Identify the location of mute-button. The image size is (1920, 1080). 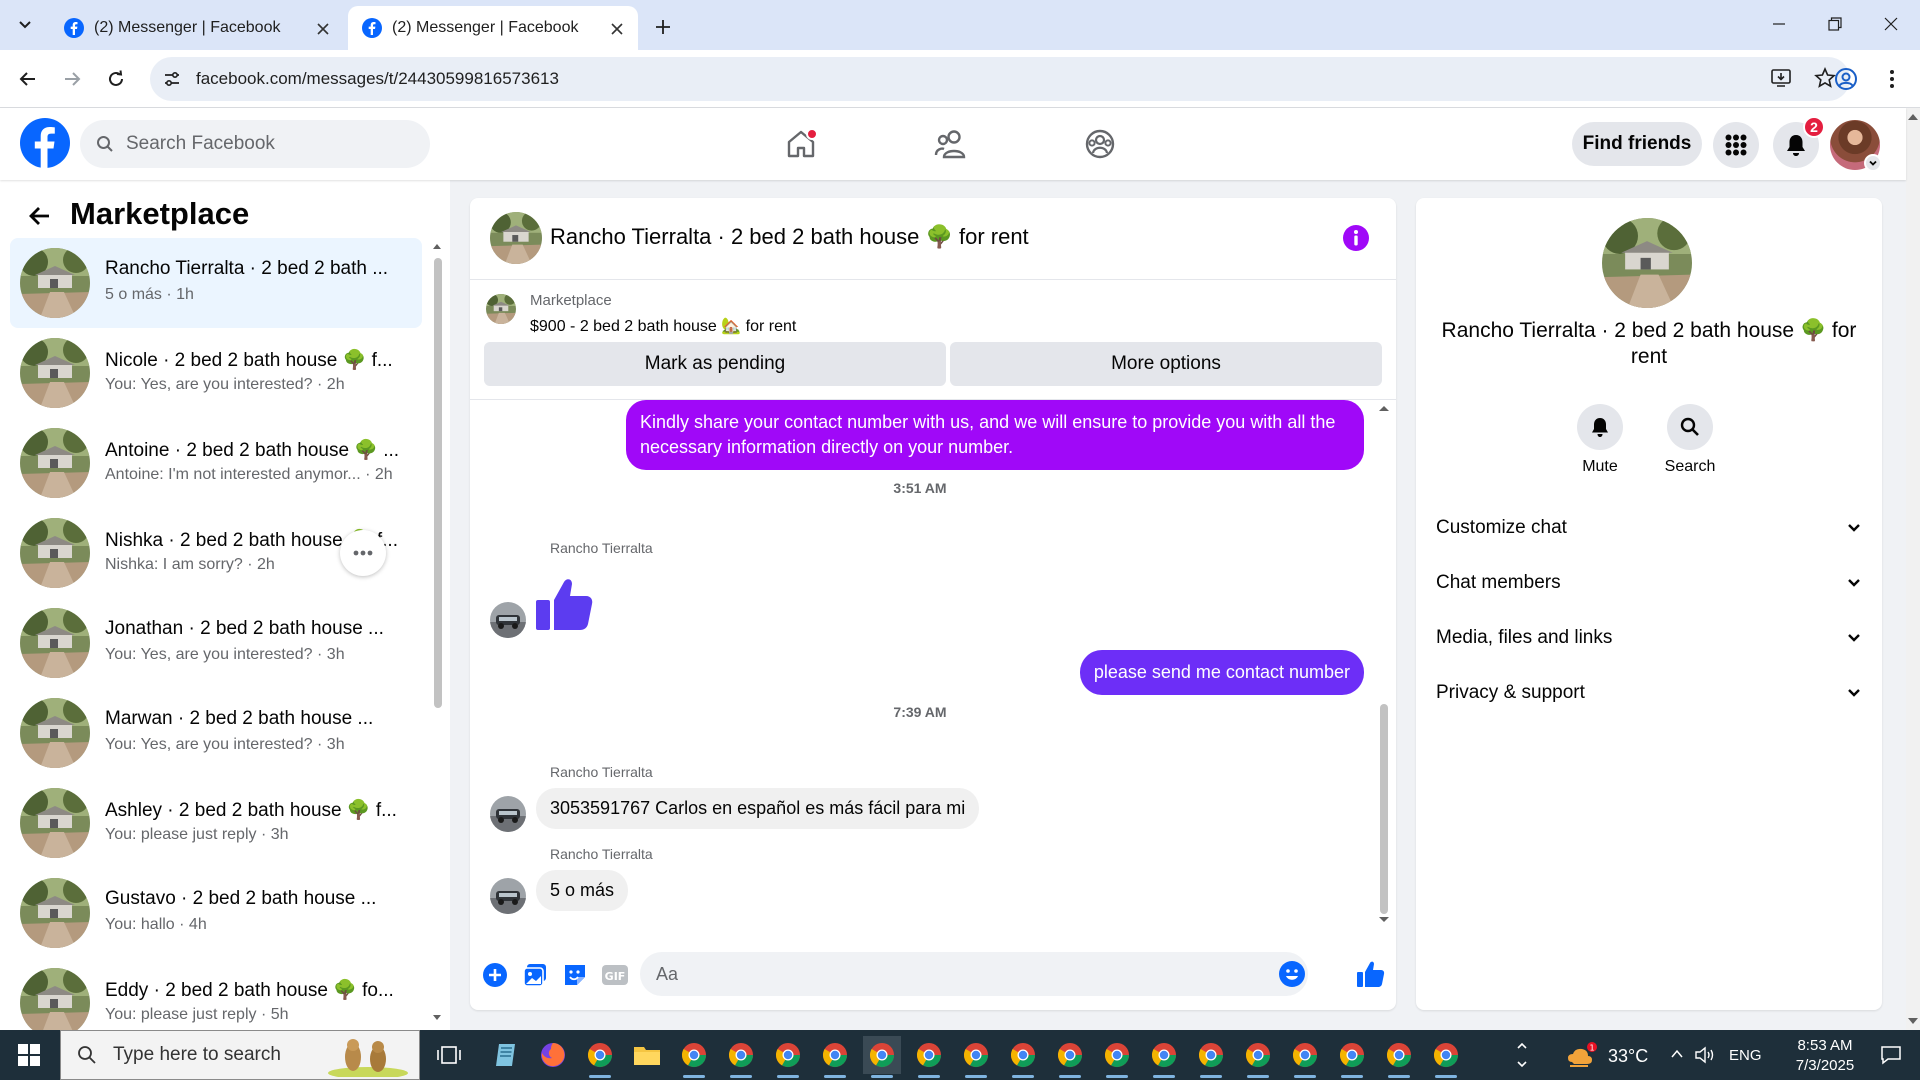
(1600, 427).